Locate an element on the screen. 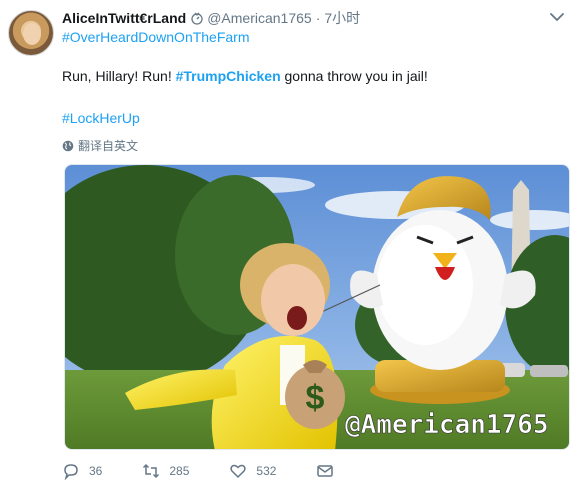 This screenshot has width=576, height=489. like-icon is located at coordinates (238, 471).